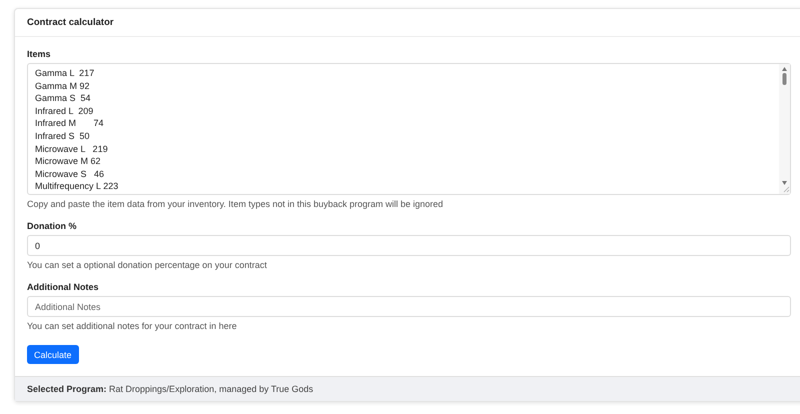 The height and width of the screenshot is (414, 800). Describe the element at coordinates (39, 54) in the screenshot. I see `items-label: Items` at that location.